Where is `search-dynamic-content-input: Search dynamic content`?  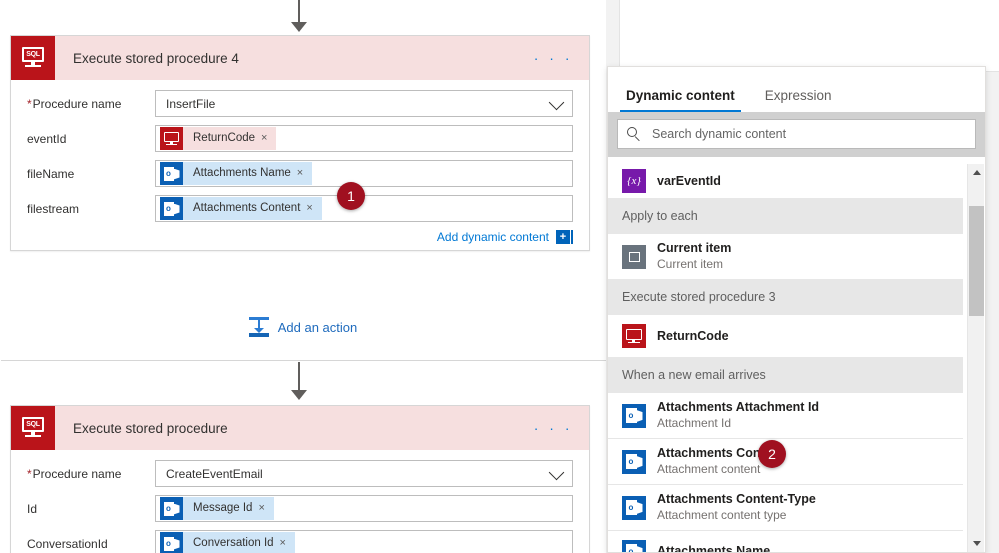 search-dynamic-content-input: Search dynamic content is located at coordinates (796, 134).